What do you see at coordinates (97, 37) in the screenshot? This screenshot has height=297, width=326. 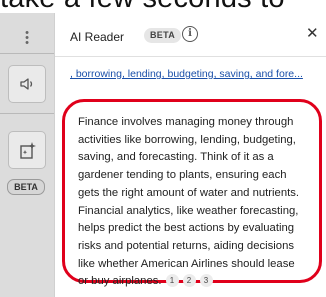 I see `panel-title: AI Reader` at bounding box center [97, 37].